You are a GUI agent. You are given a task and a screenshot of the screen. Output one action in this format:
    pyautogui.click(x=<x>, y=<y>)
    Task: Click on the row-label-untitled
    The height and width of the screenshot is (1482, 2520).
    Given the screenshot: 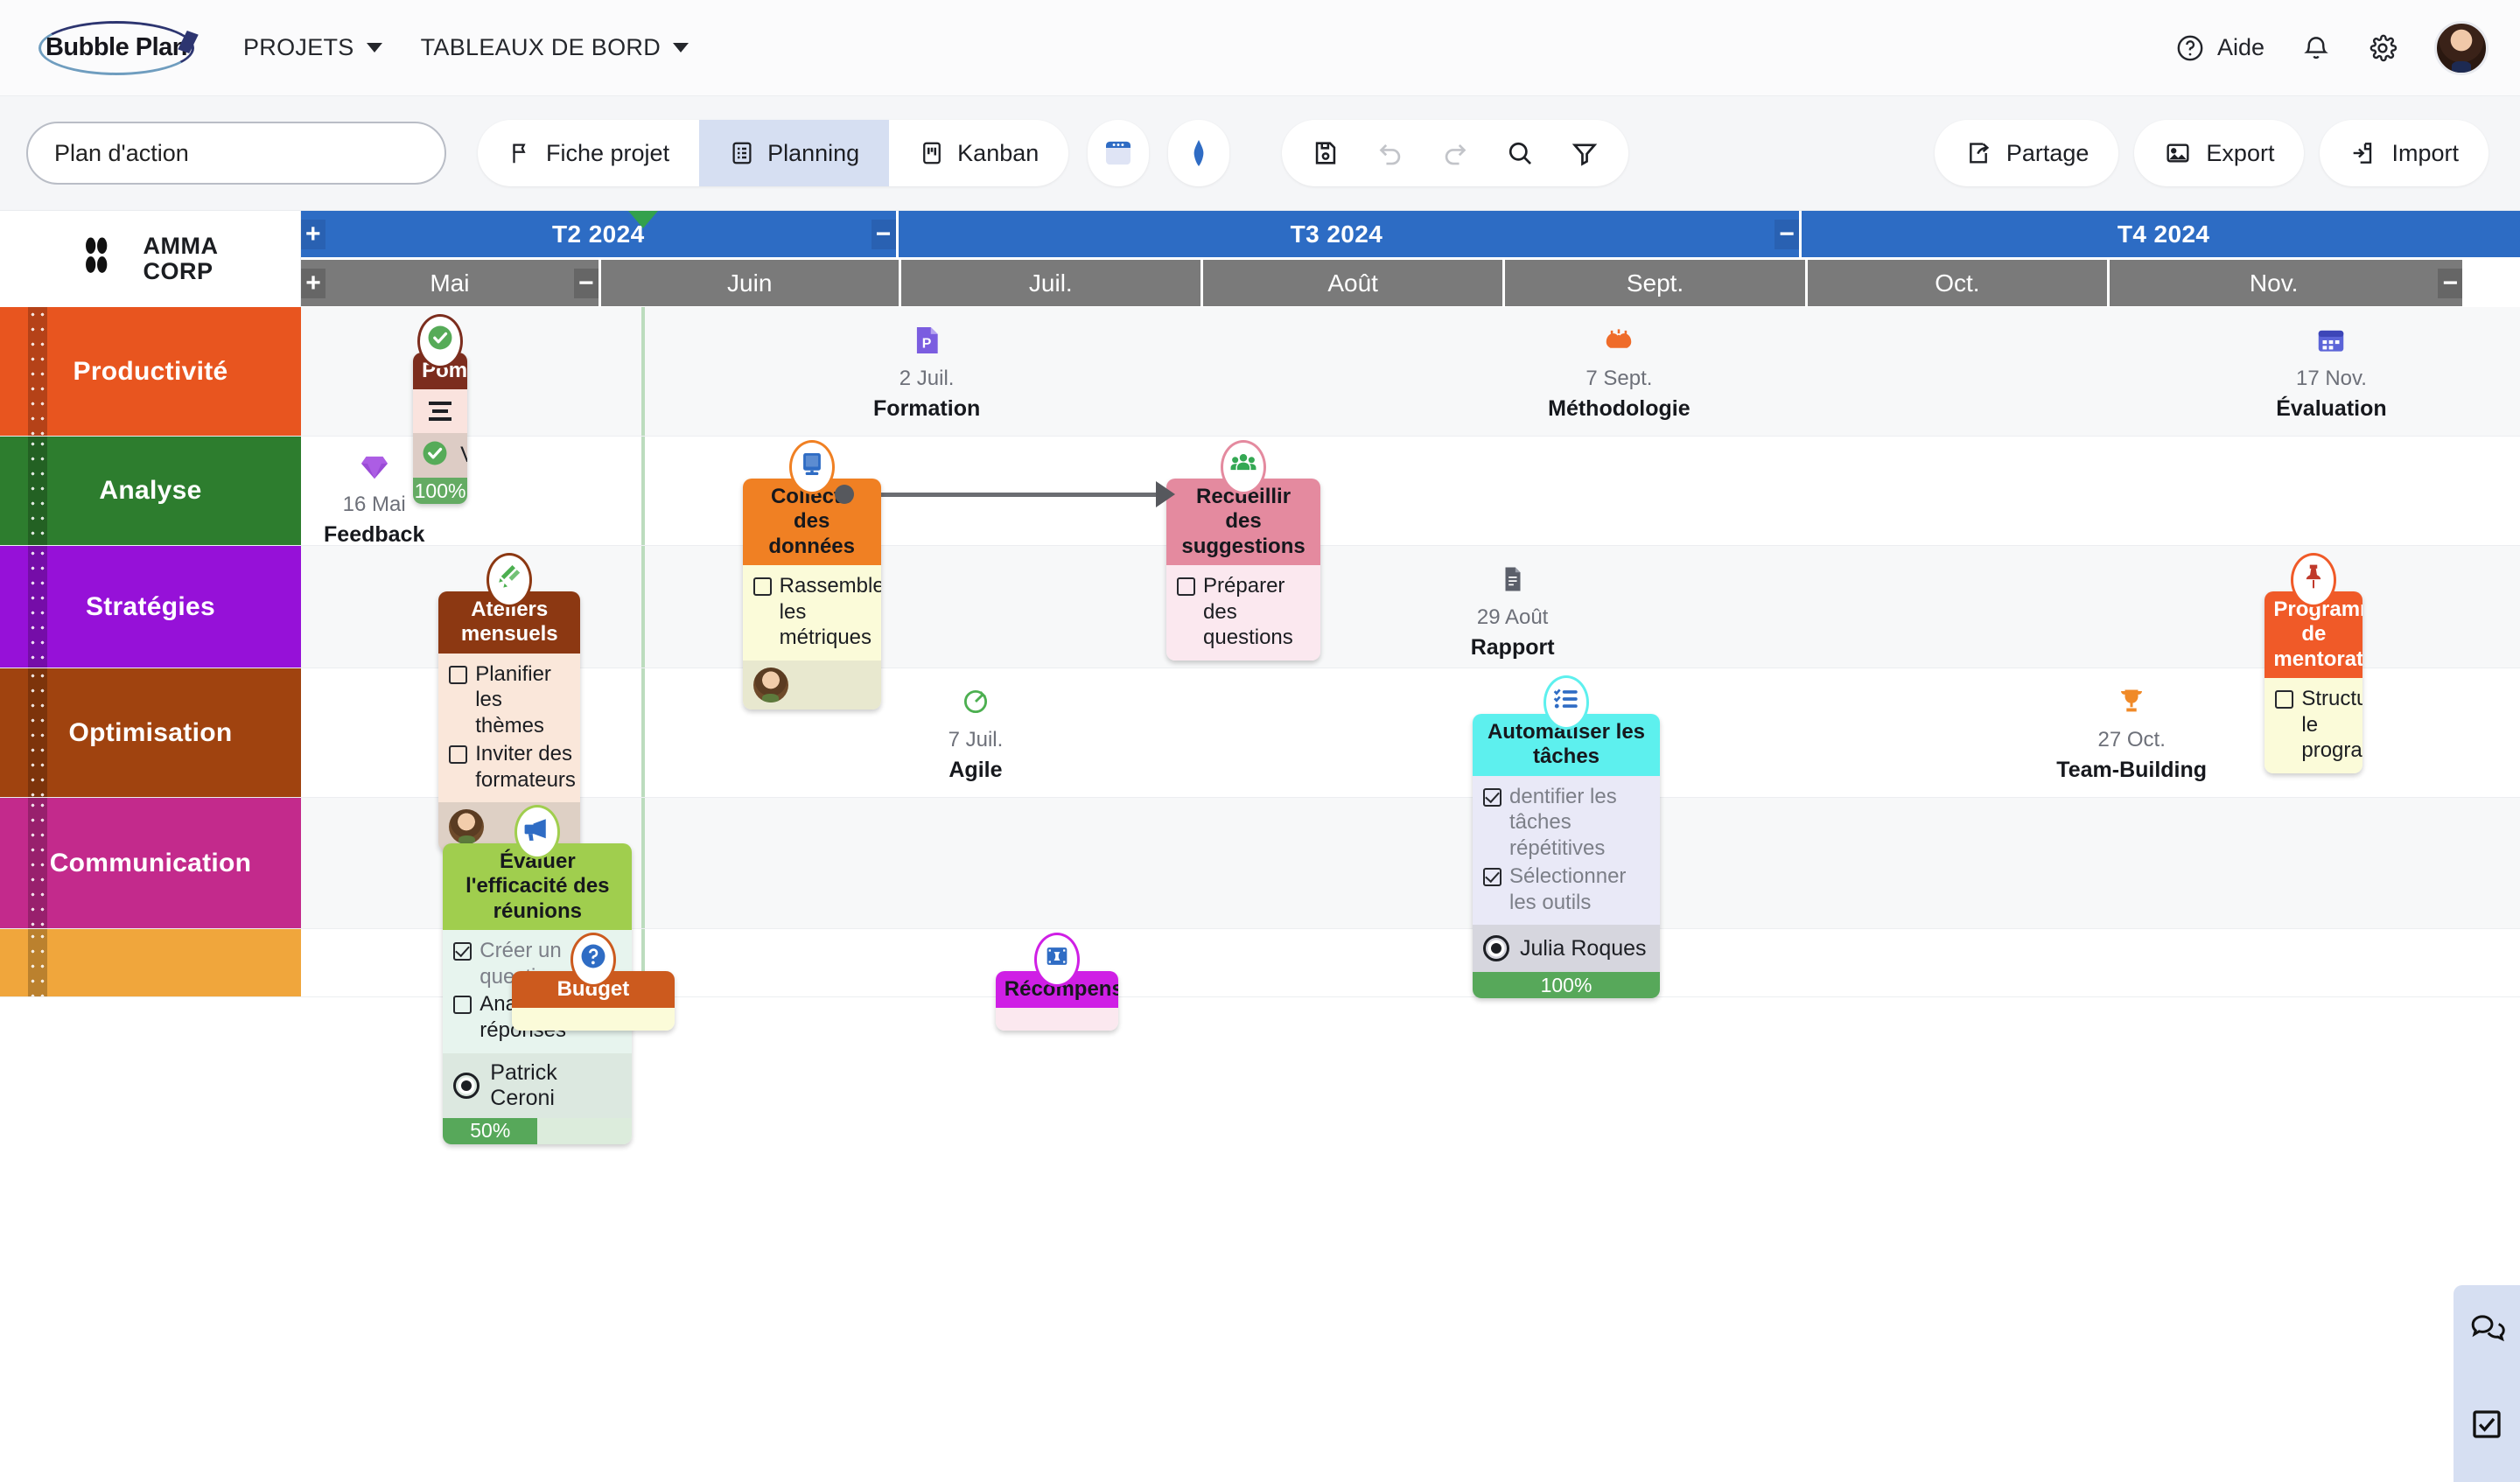 What is the action you would take?
    pyautogui.click(x=150, y=962)
    